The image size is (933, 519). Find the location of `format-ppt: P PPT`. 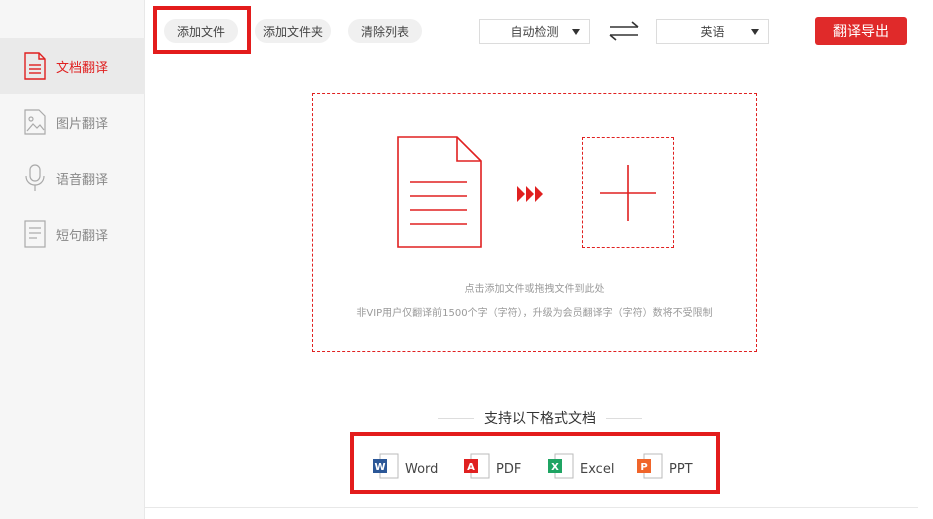

format-ppt: P PPT is located at coordinates (665, 466).